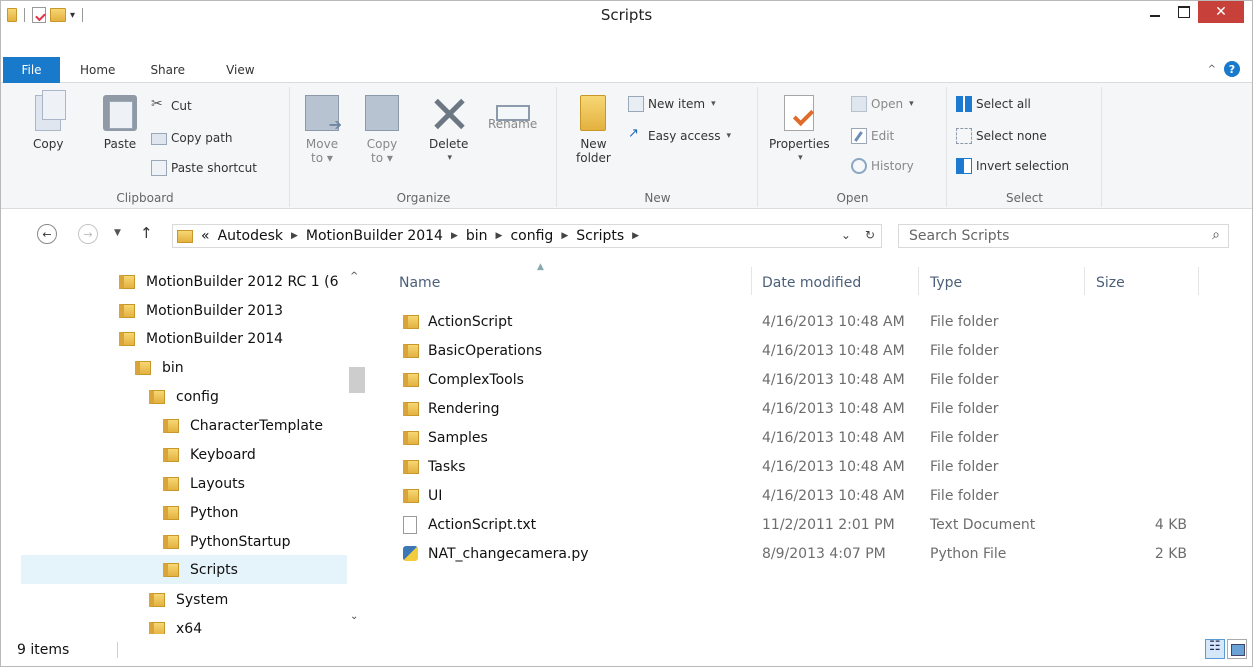 This screenshot has width=1253, height=667. What do you see at coordinates (946, 283) in the screenshot?
I see `column-header-type: Type` at bounding box center [946, 283].